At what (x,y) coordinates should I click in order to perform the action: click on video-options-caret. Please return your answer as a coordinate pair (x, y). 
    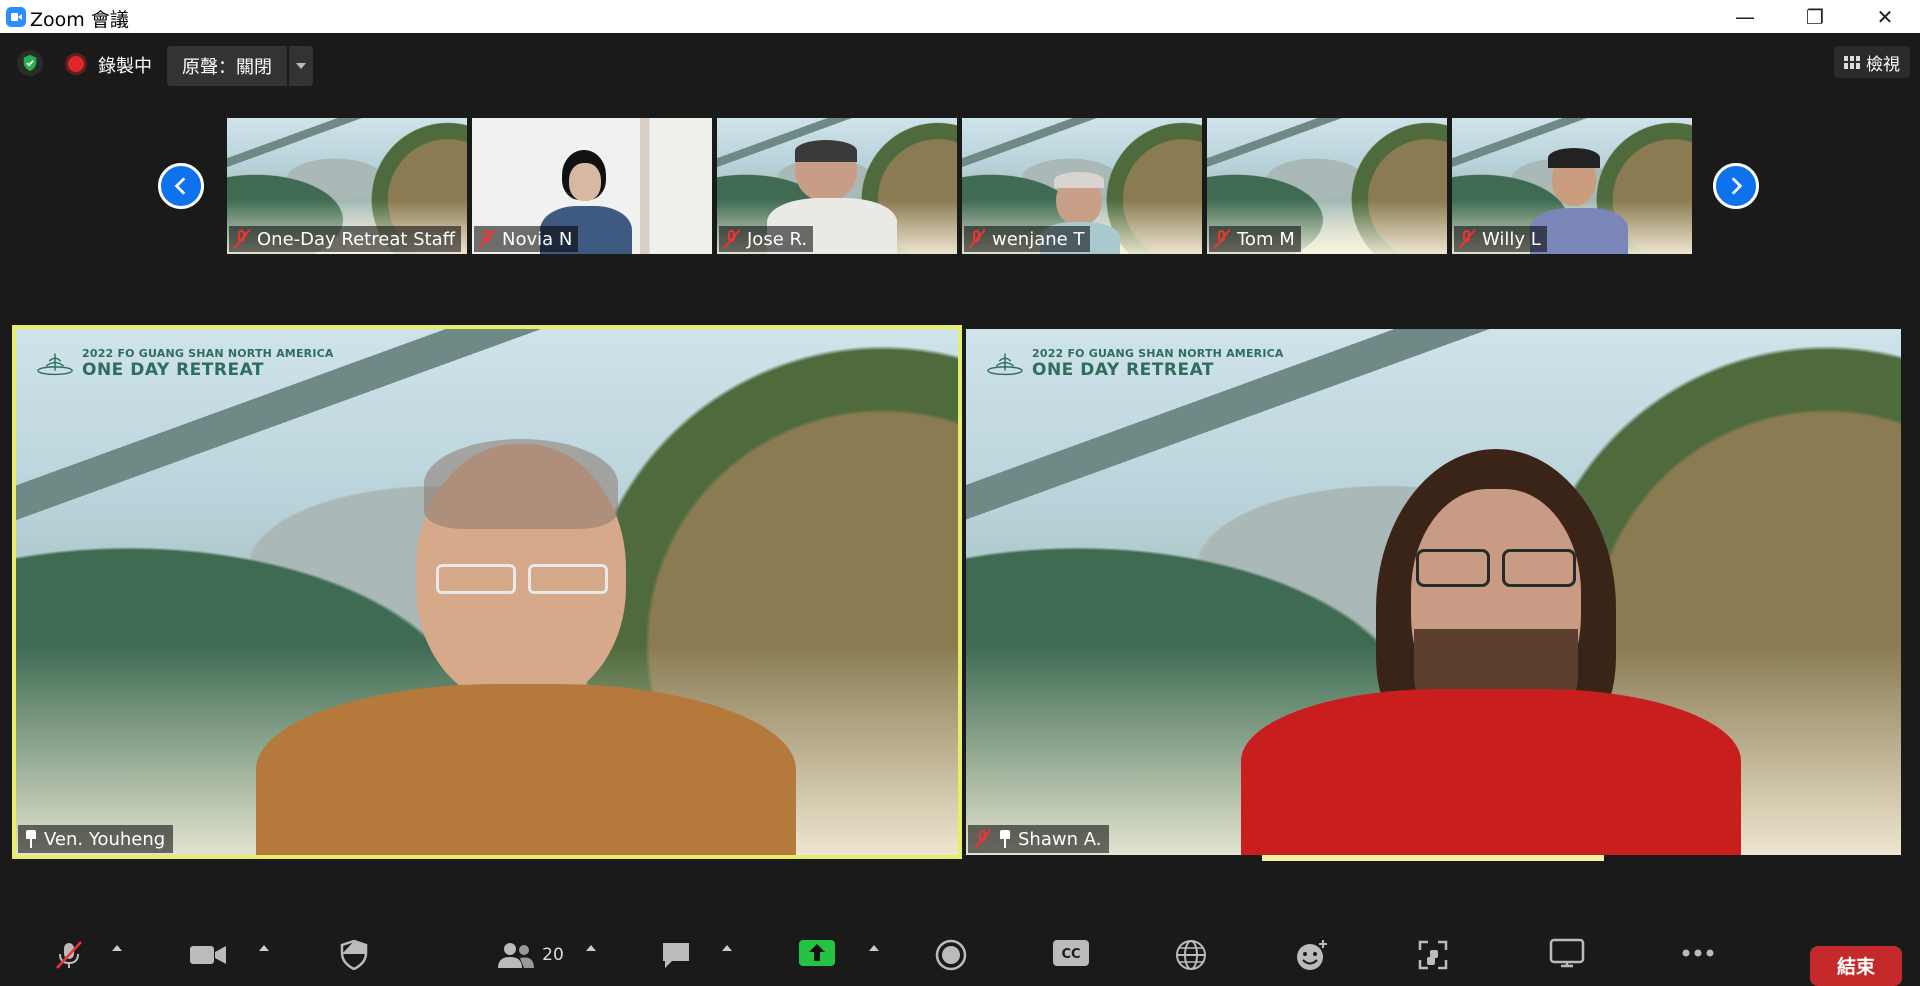
    Looking at the image, I should click on (263, 947).